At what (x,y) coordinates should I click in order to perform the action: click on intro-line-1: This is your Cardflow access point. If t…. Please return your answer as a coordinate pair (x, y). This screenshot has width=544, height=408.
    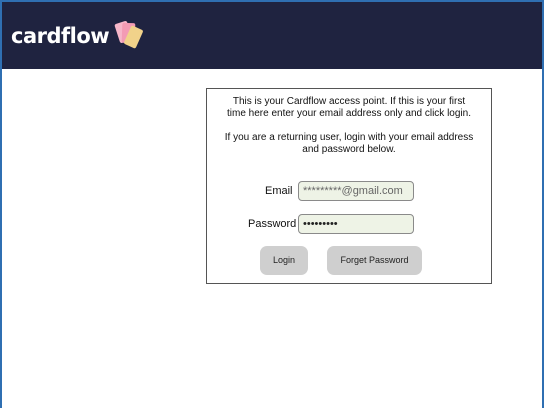
    Looking at the image, I should click on (349, 101).